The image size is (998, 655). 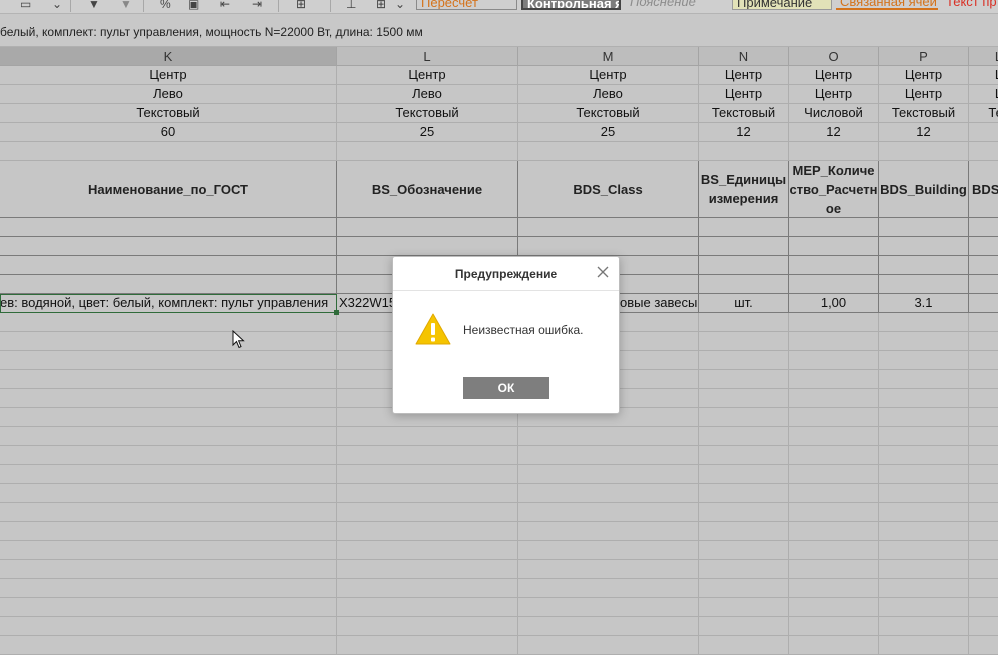 What do you see at coordinates (983, 56) in the screenshot?
I see `column-header-l: L` at bounding box center [983, 56].